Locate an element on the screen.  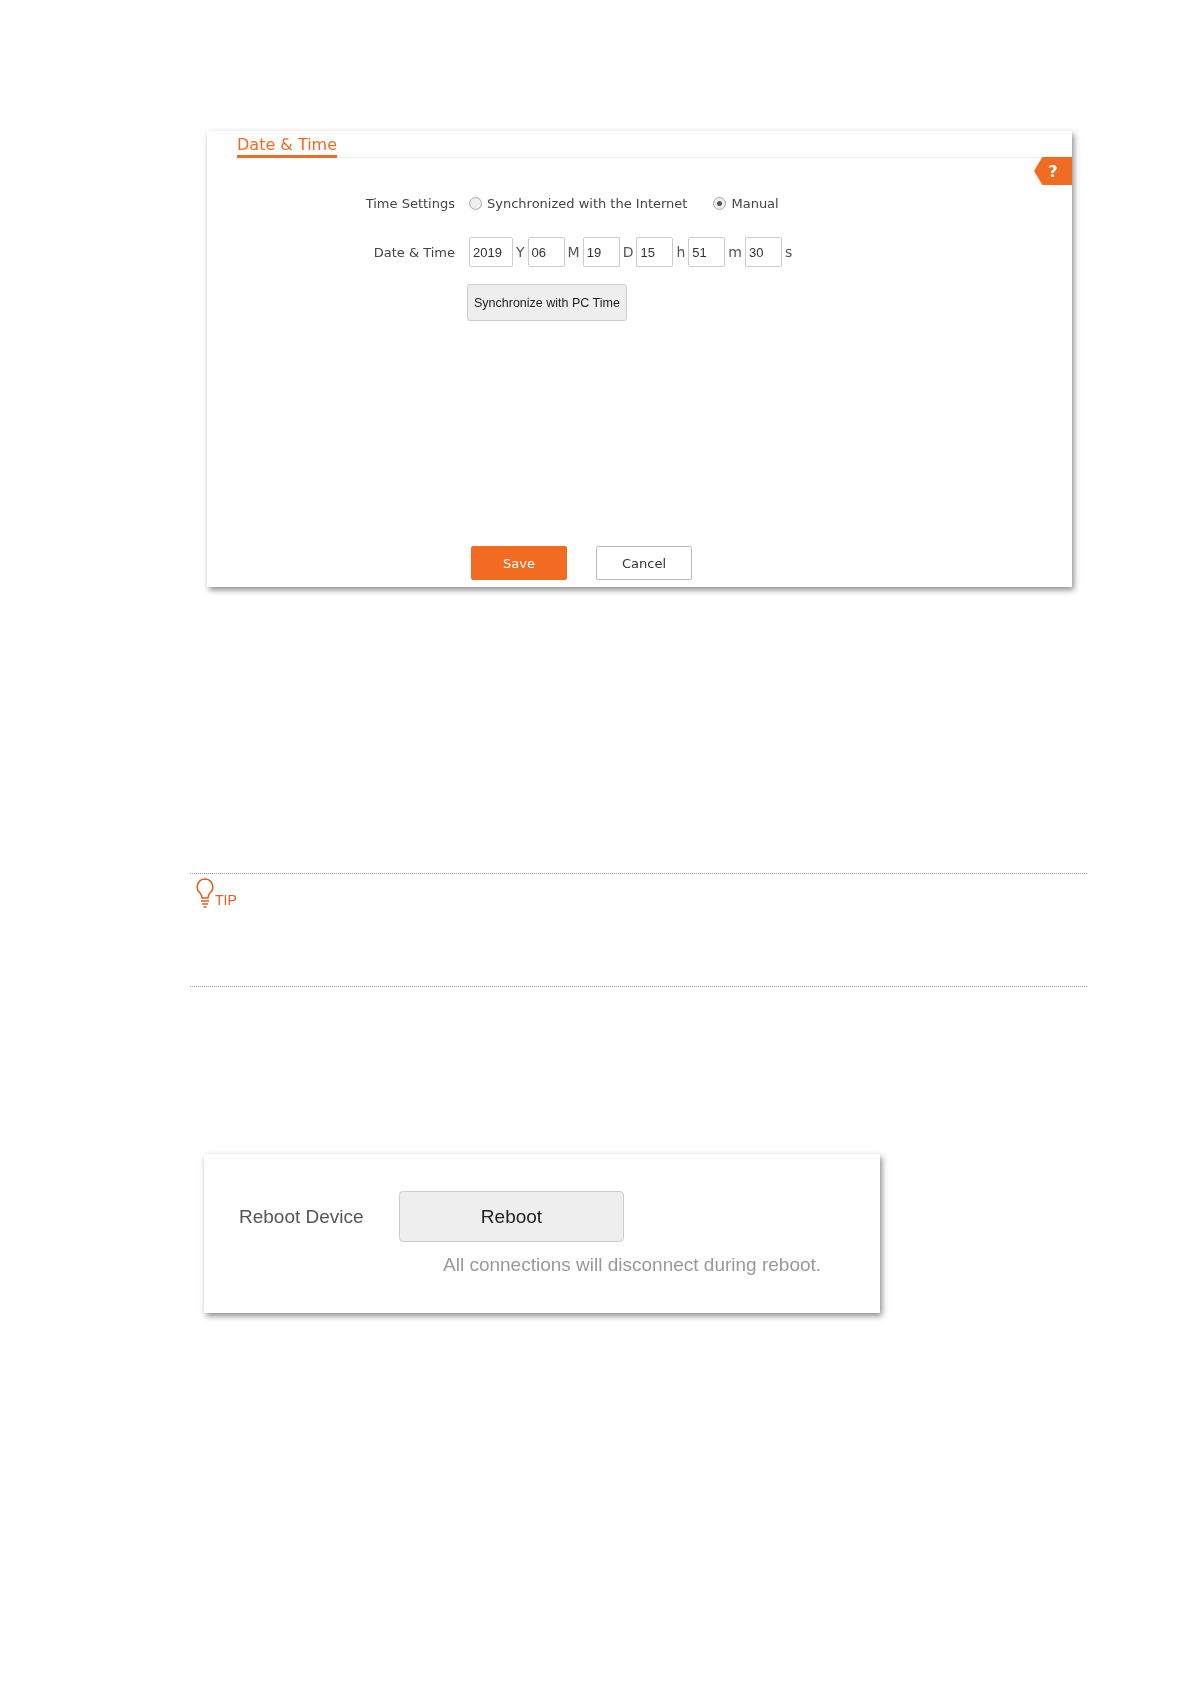
radio-option: Manual is located at coordinates (746, 203).